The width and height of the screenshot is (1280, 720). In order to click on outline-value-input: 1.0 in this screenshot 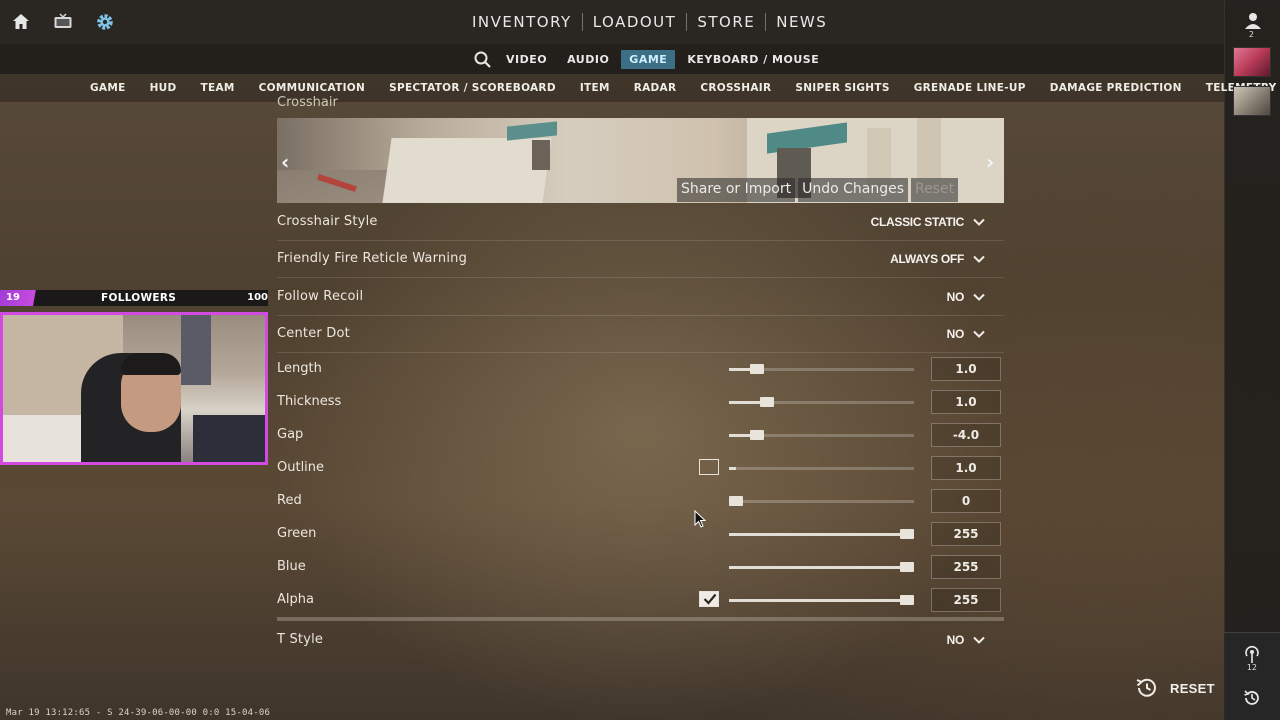, I will do `click(966, 468)`.